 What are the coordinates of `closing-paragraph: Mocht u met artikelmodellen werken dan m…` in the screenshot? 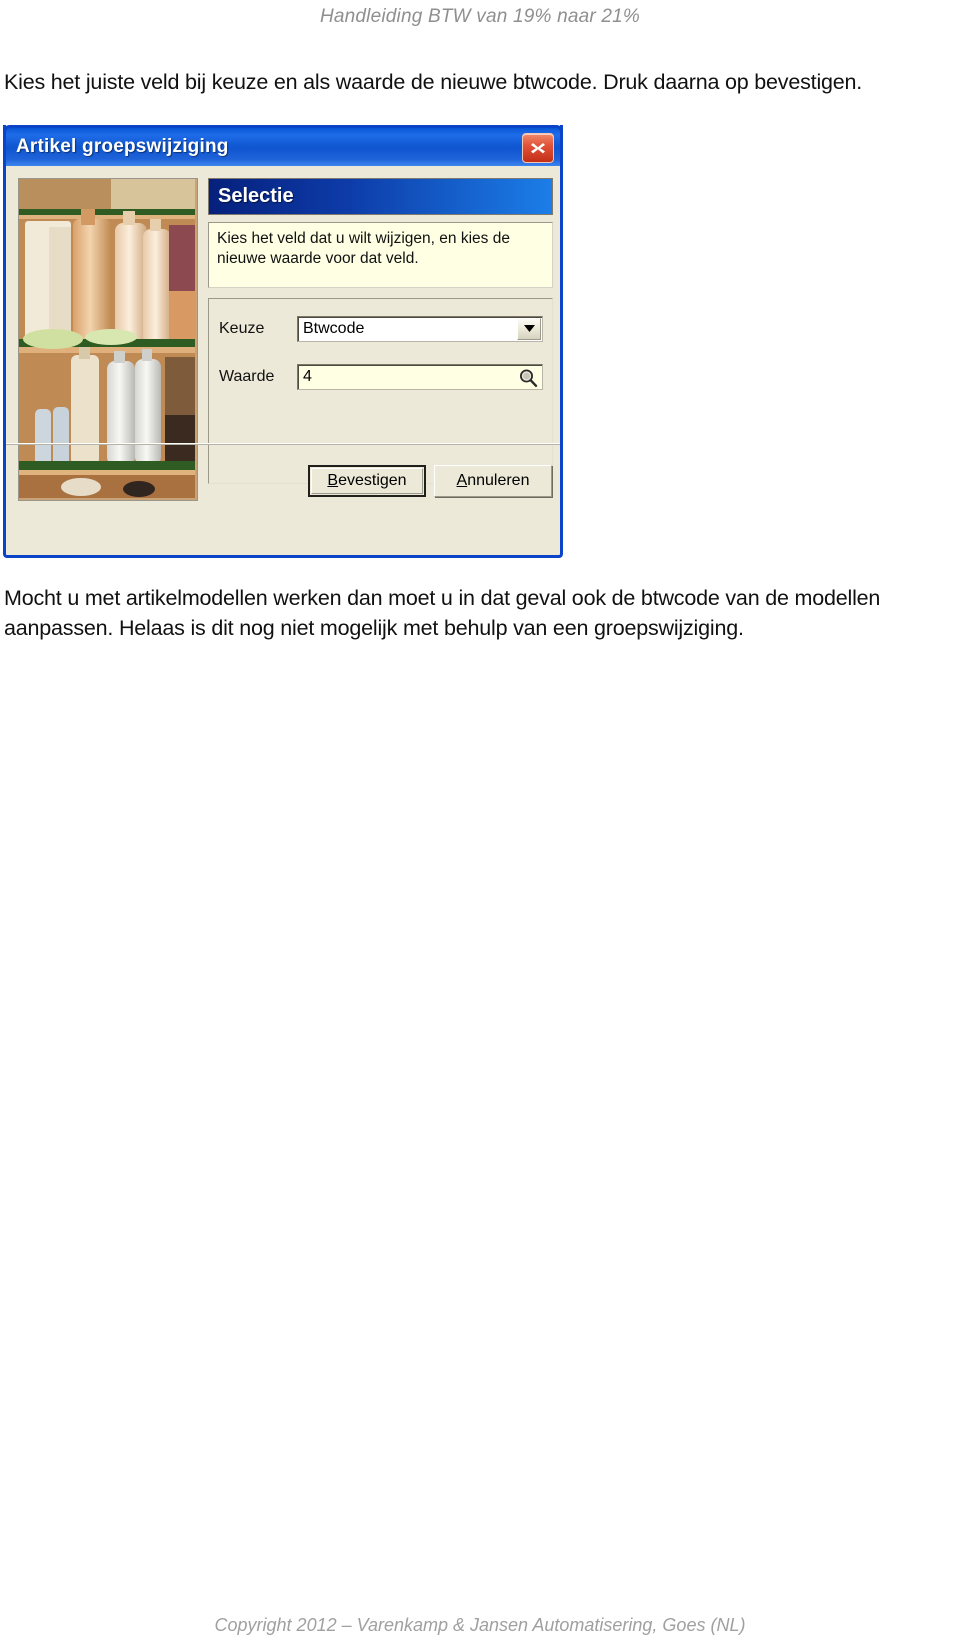 It's located at (442, 613).